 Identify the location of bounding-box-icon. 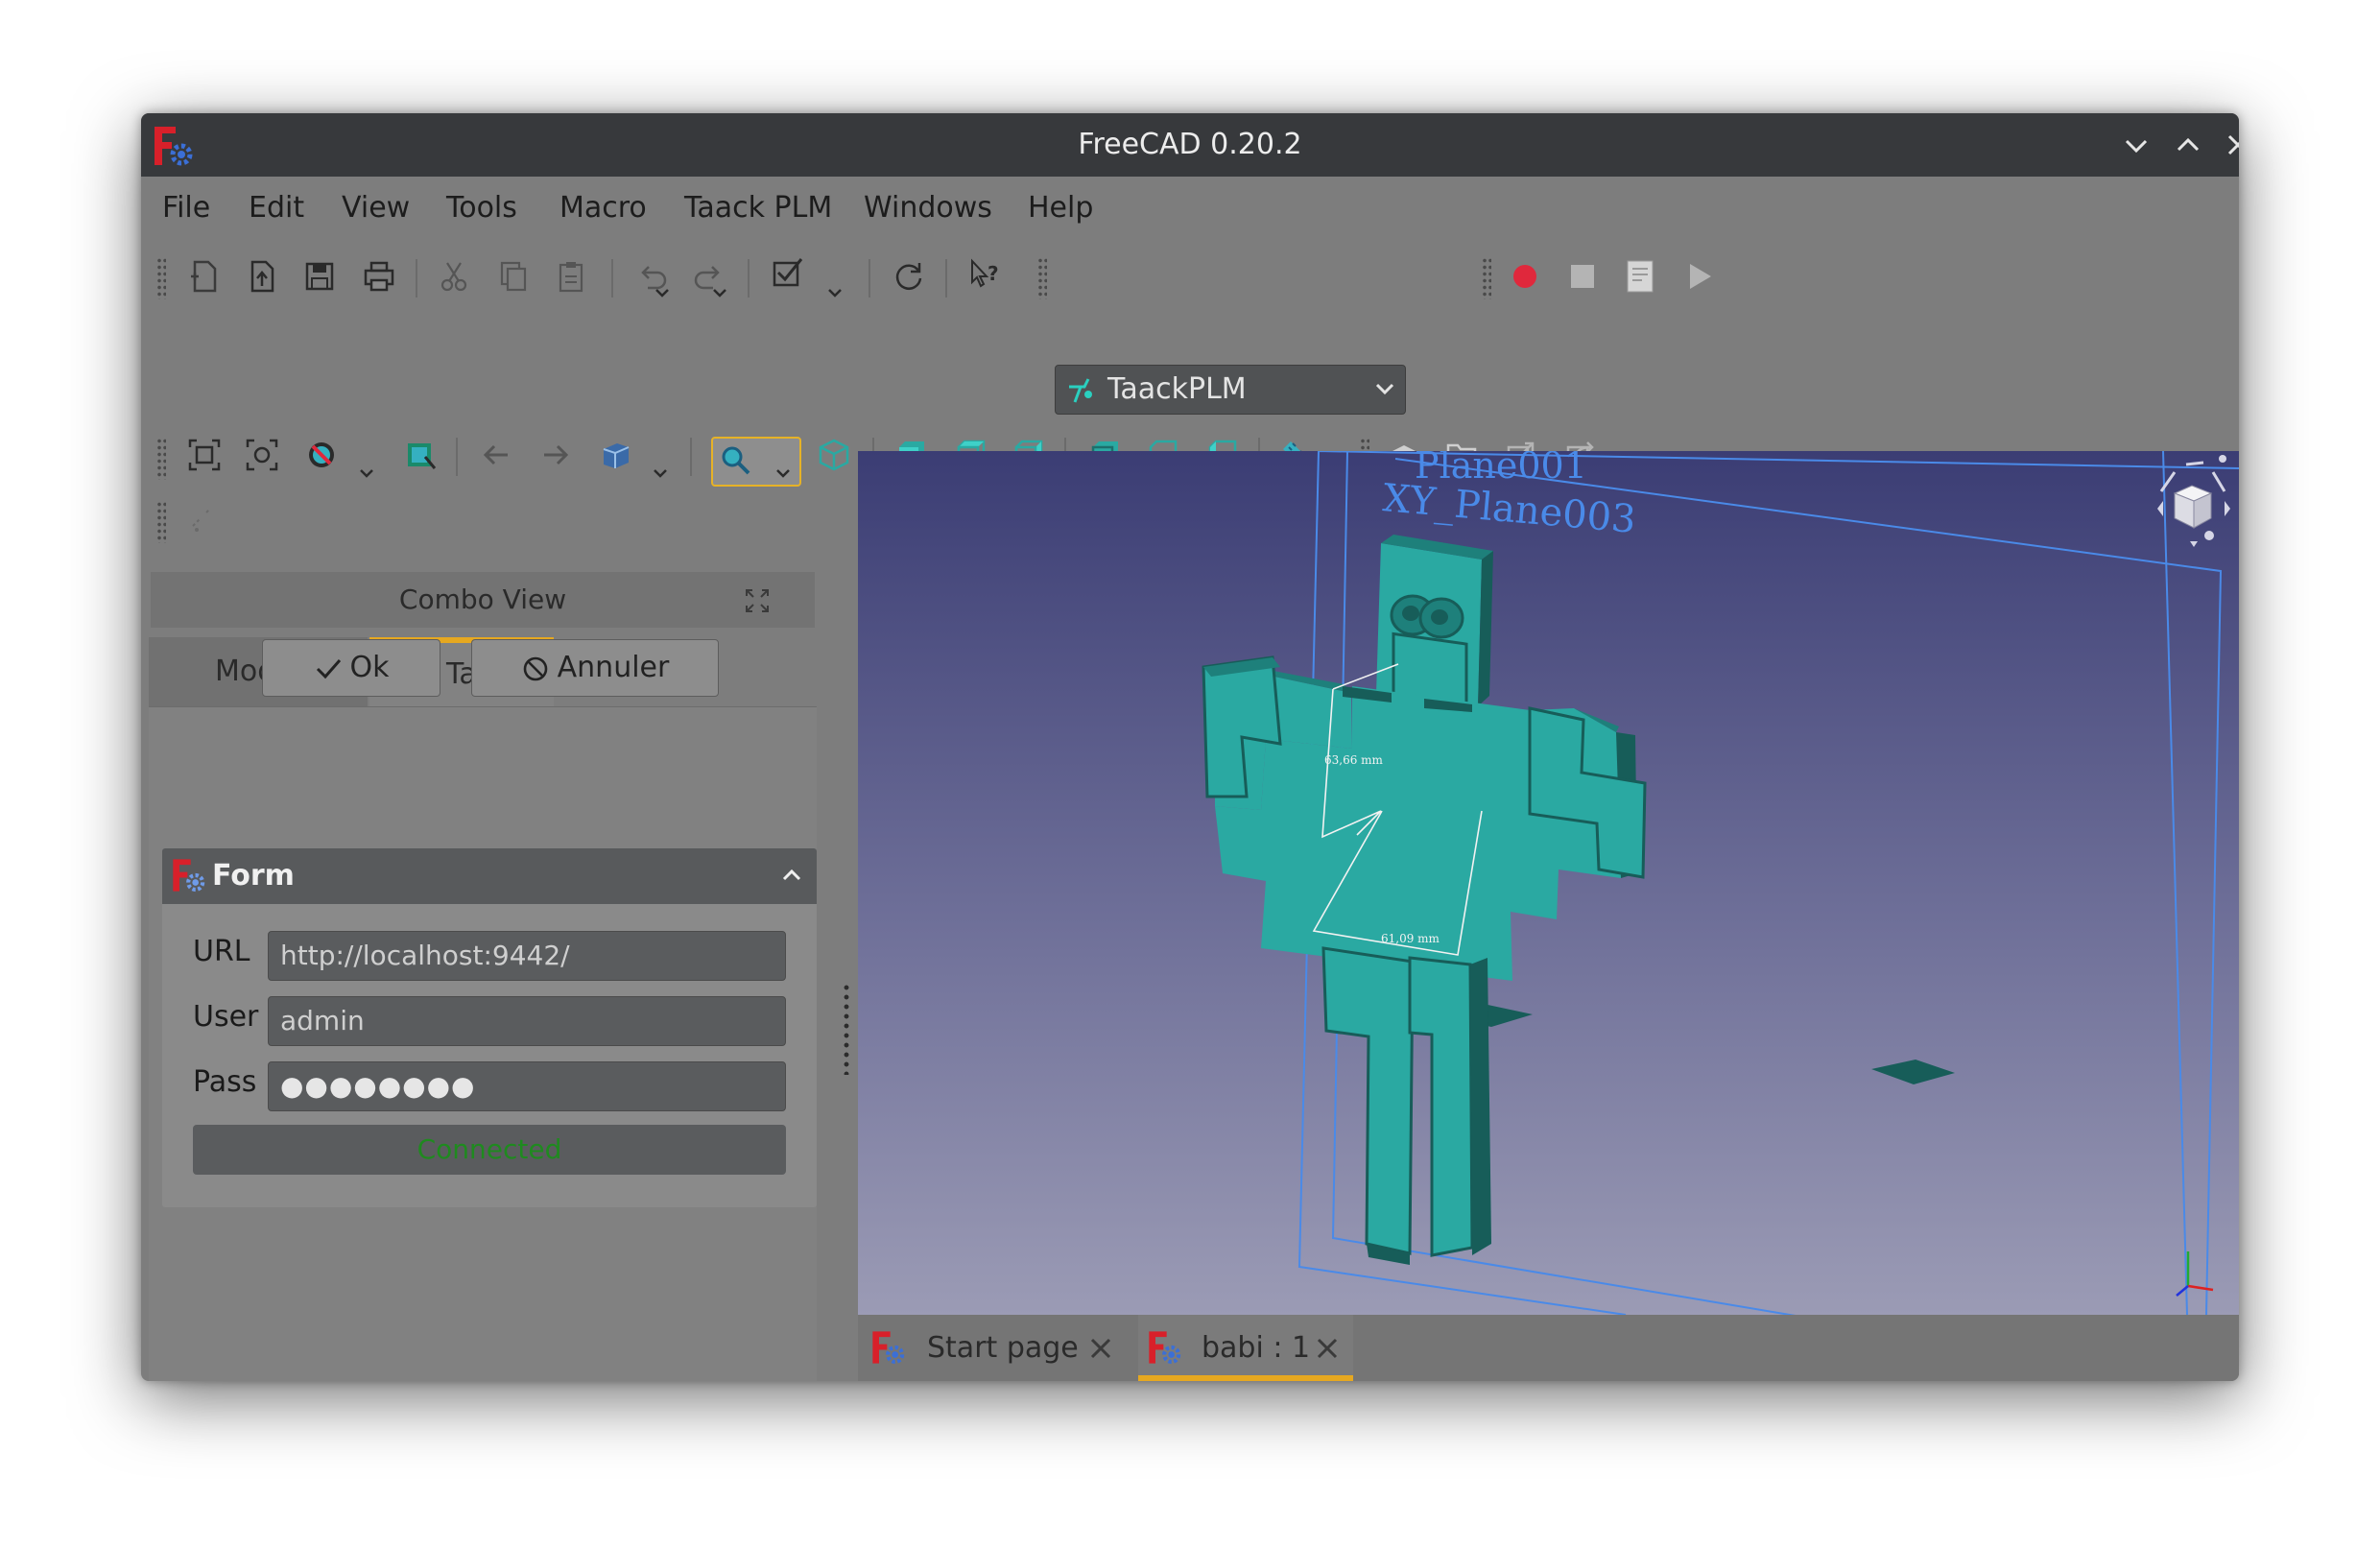
(421, 455).